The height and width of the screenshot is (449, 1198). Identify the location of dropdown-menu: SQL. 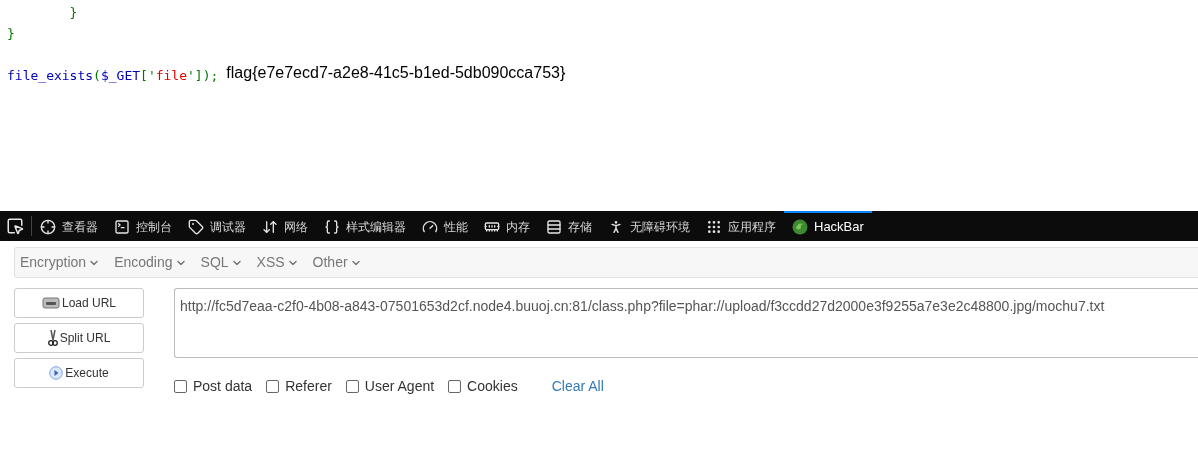
(221, 262).